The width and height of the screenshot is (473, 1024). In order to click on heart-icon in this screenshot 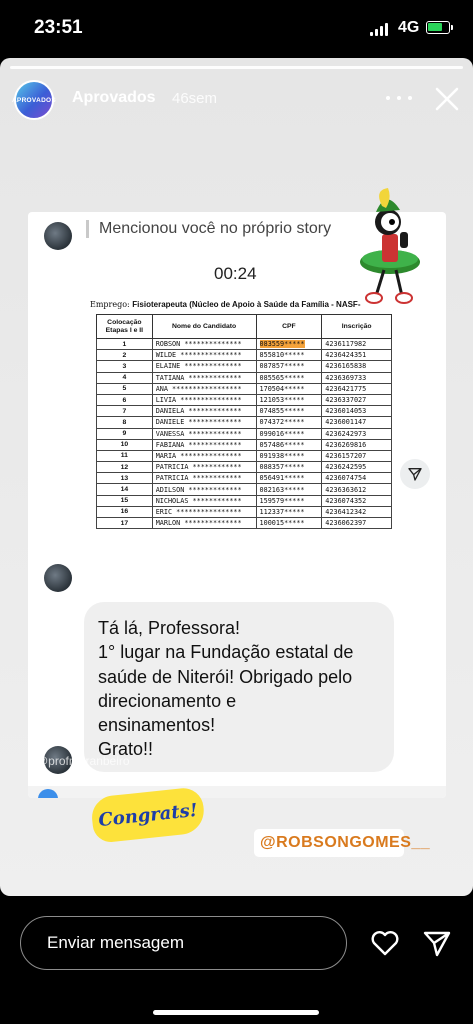, I will do `click(385, 943)`.